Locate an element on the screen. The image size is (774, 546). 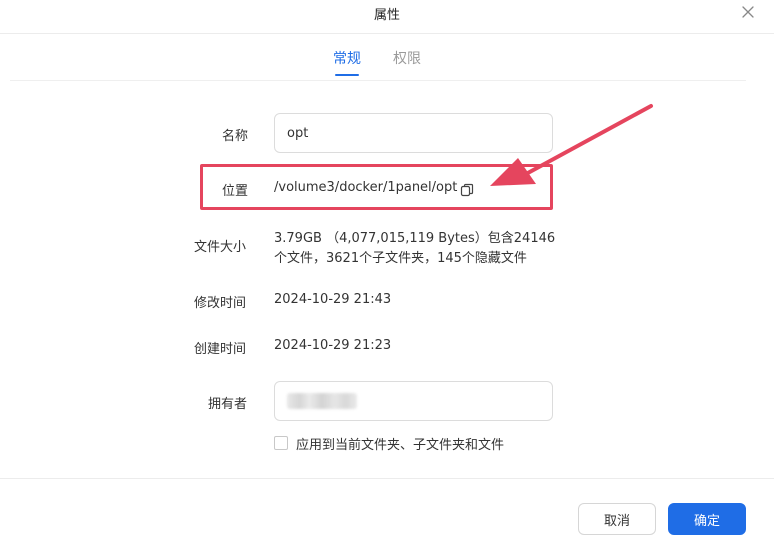
size-line-2: 个文件，3621个子文件夹，145个隐藏文件 is located at coordinates (400, 258).